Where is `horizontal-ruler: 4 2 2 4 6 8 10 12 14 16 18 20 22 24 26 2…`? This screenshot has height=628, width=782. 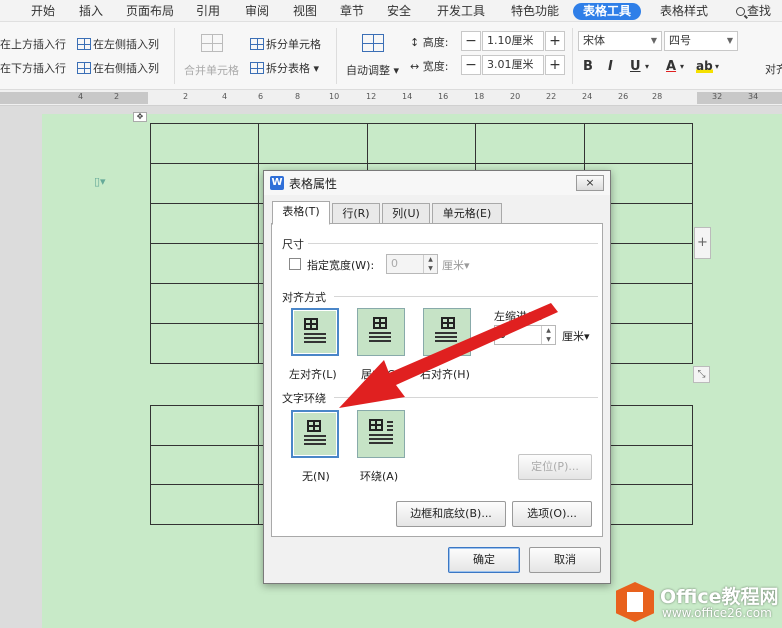 horizontal-ruler: 4 2 2 4 6 8 10 12 14 16 18 20 22 24 26 2… is located at coordinates (391, 98).